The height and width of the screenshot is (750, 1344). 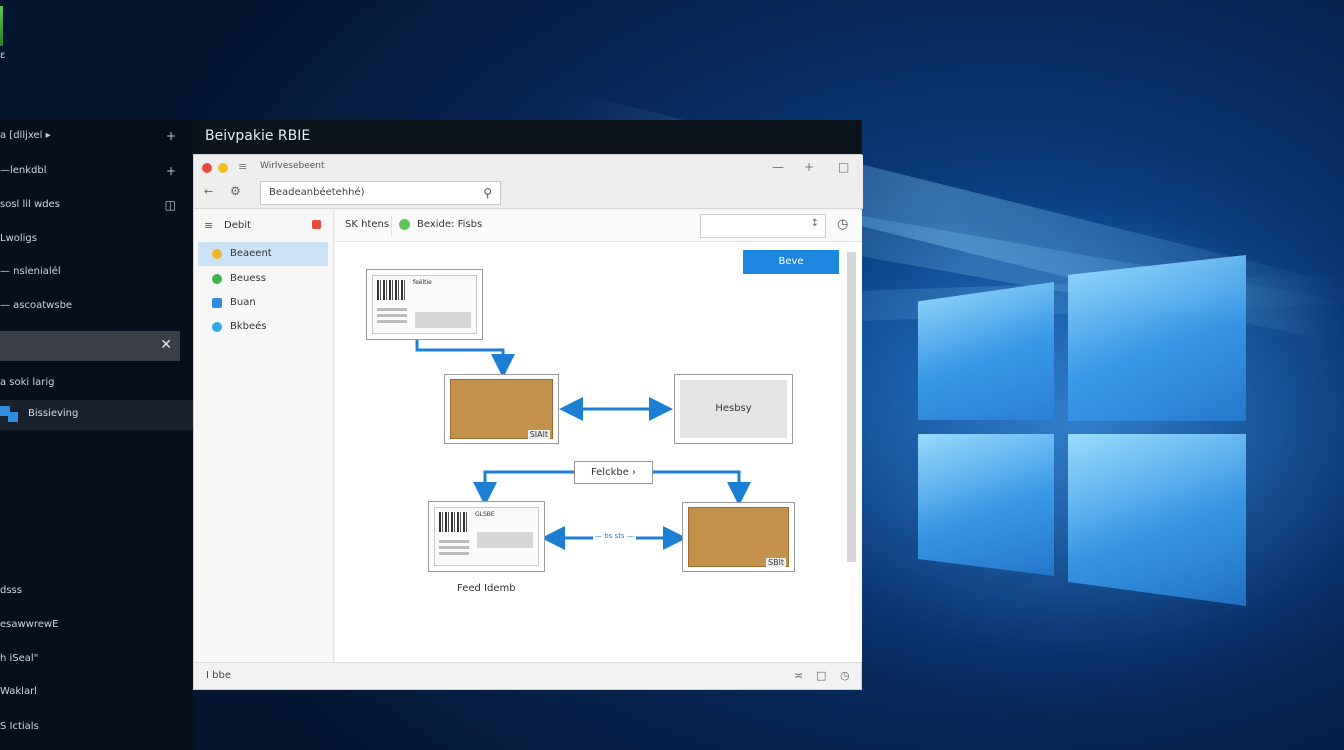 I want to click on chat-icon: □, so click(x=821, y=675).